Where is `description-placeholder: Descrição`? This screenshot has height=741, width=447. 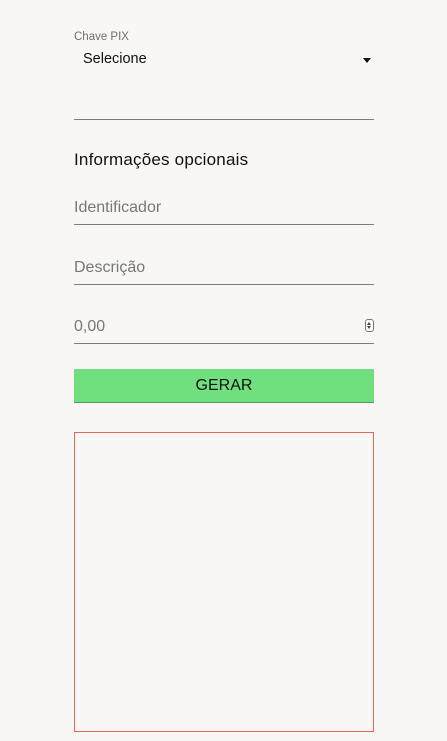 description-placeholder: Descrição is located at coordinates (110, 267).